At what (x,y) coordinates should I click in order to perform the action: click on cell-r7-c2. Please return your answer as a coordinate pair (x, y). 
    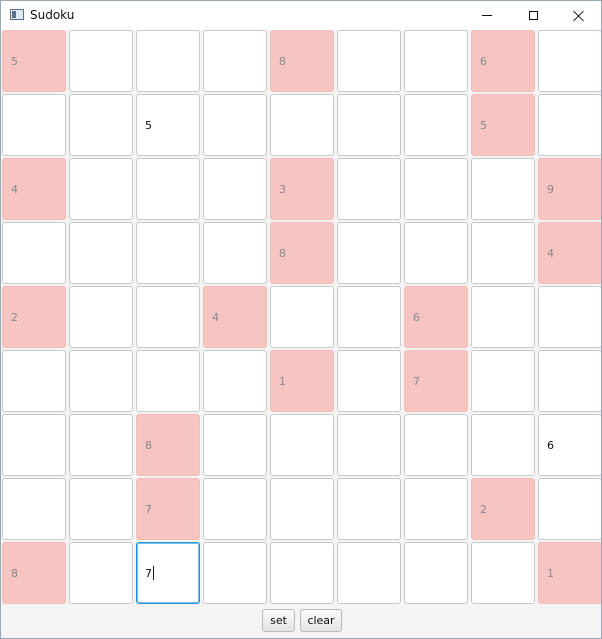
    Looking at the image, I should click on (101, 445).